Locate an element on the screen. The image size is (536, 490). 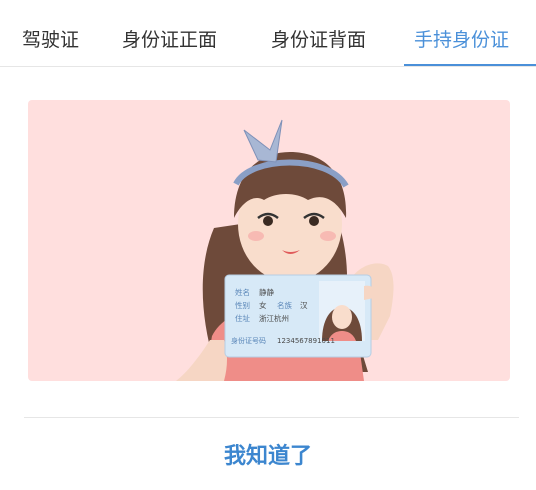
tab-handheld-id-card: 手持身份证 is located at coordinates (461, 33).